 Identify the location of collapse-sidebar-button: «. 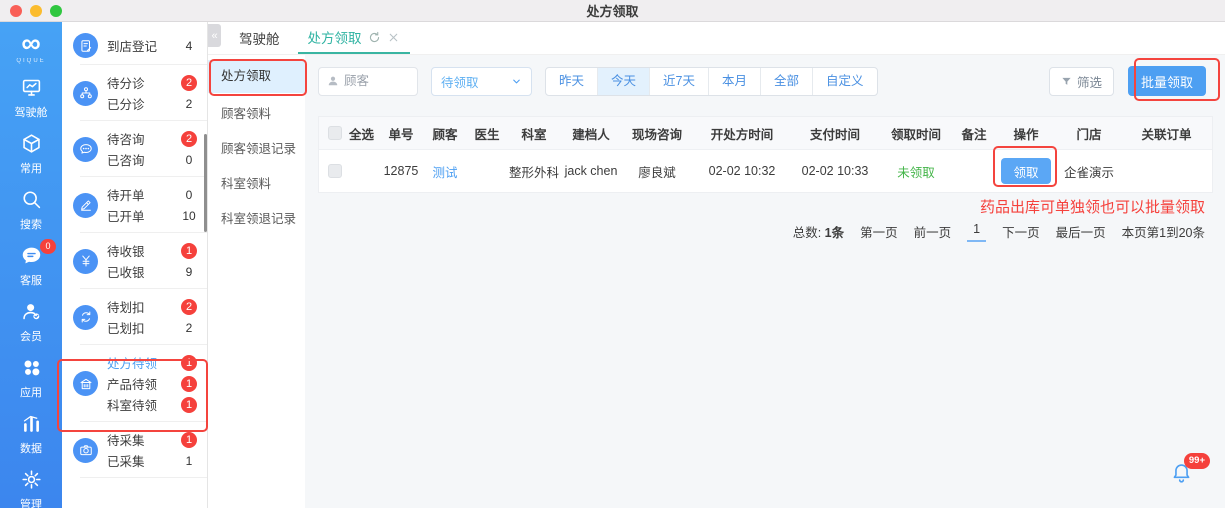
(214, 35).